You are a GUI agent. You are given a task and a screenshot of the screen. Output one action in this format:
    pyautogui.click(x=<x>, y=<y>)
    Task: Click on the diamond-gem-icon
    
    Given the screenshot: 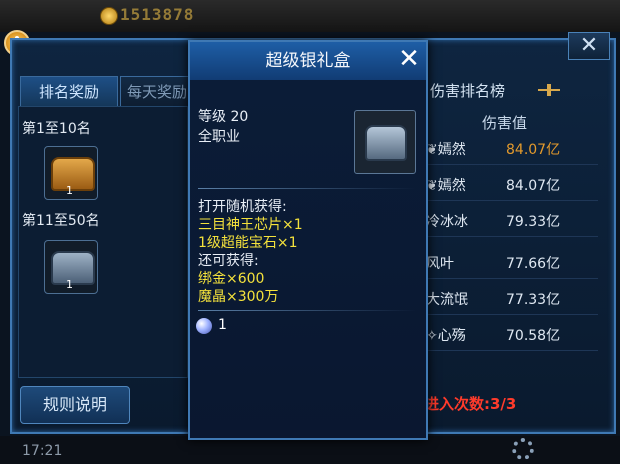 What is the action you would take?
    pyautogui.click(x=204, y=326)
    